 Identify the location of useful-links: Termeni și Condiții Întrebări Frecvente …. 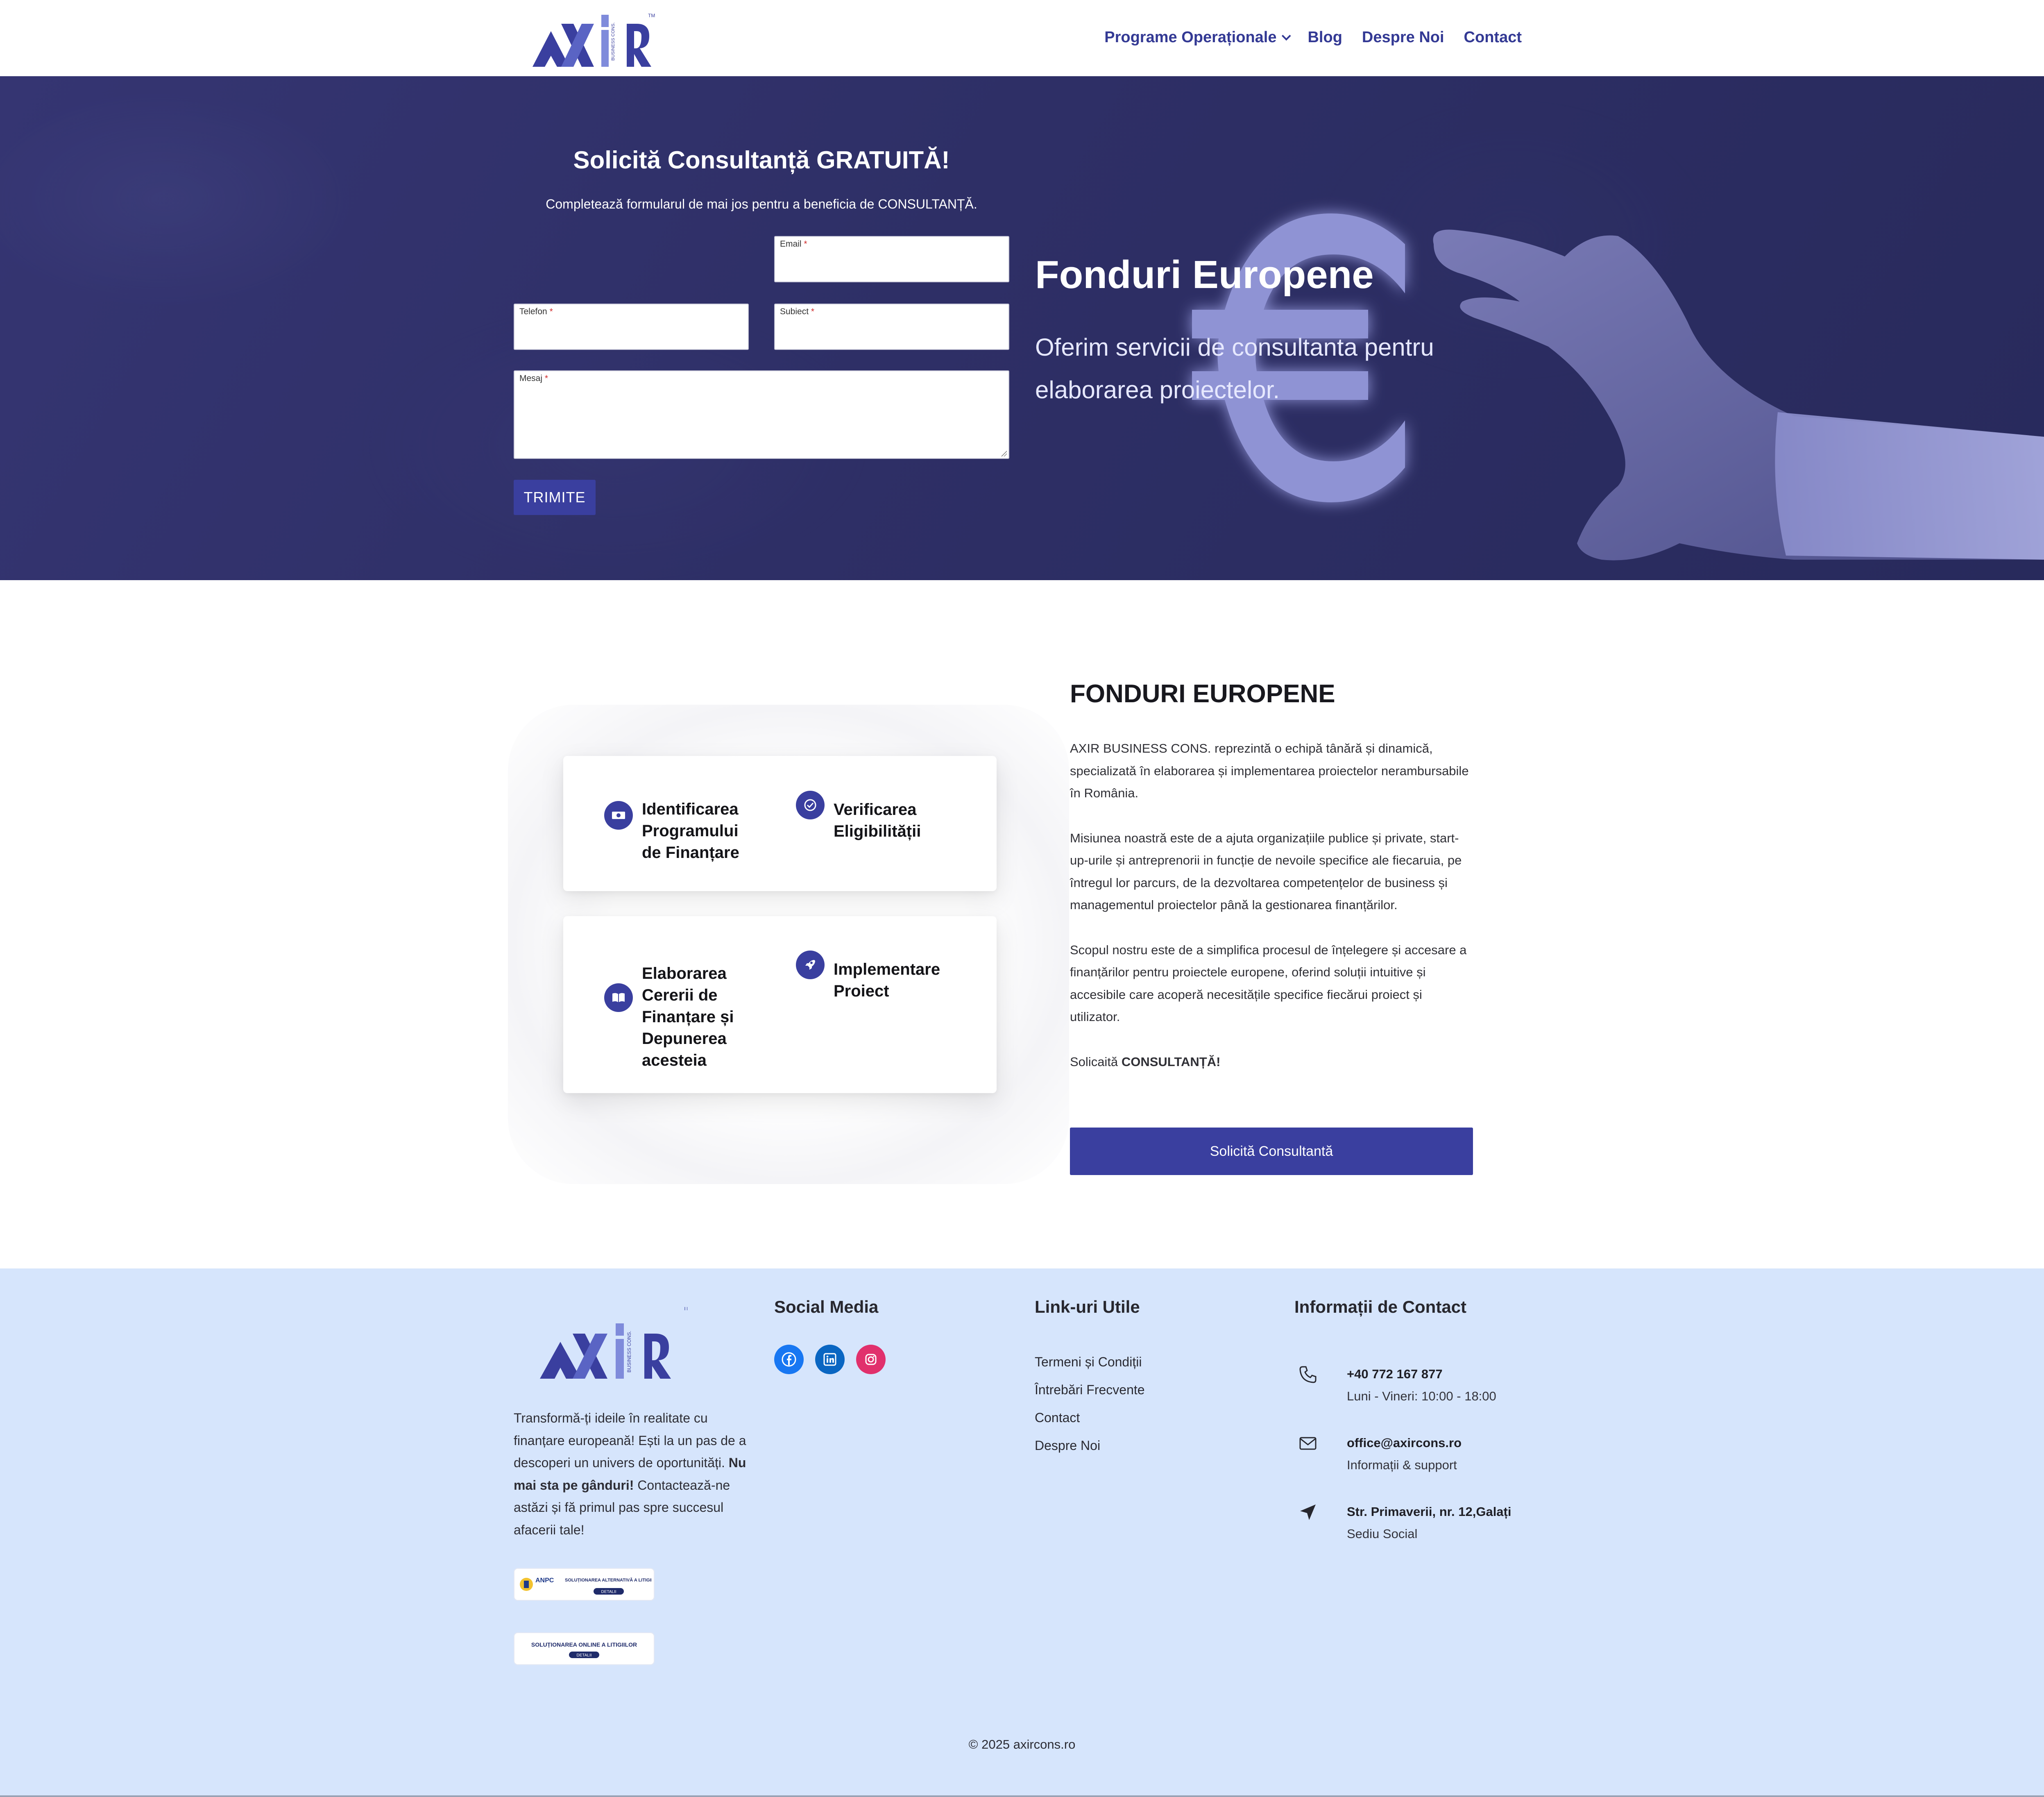
(1090, 1403).